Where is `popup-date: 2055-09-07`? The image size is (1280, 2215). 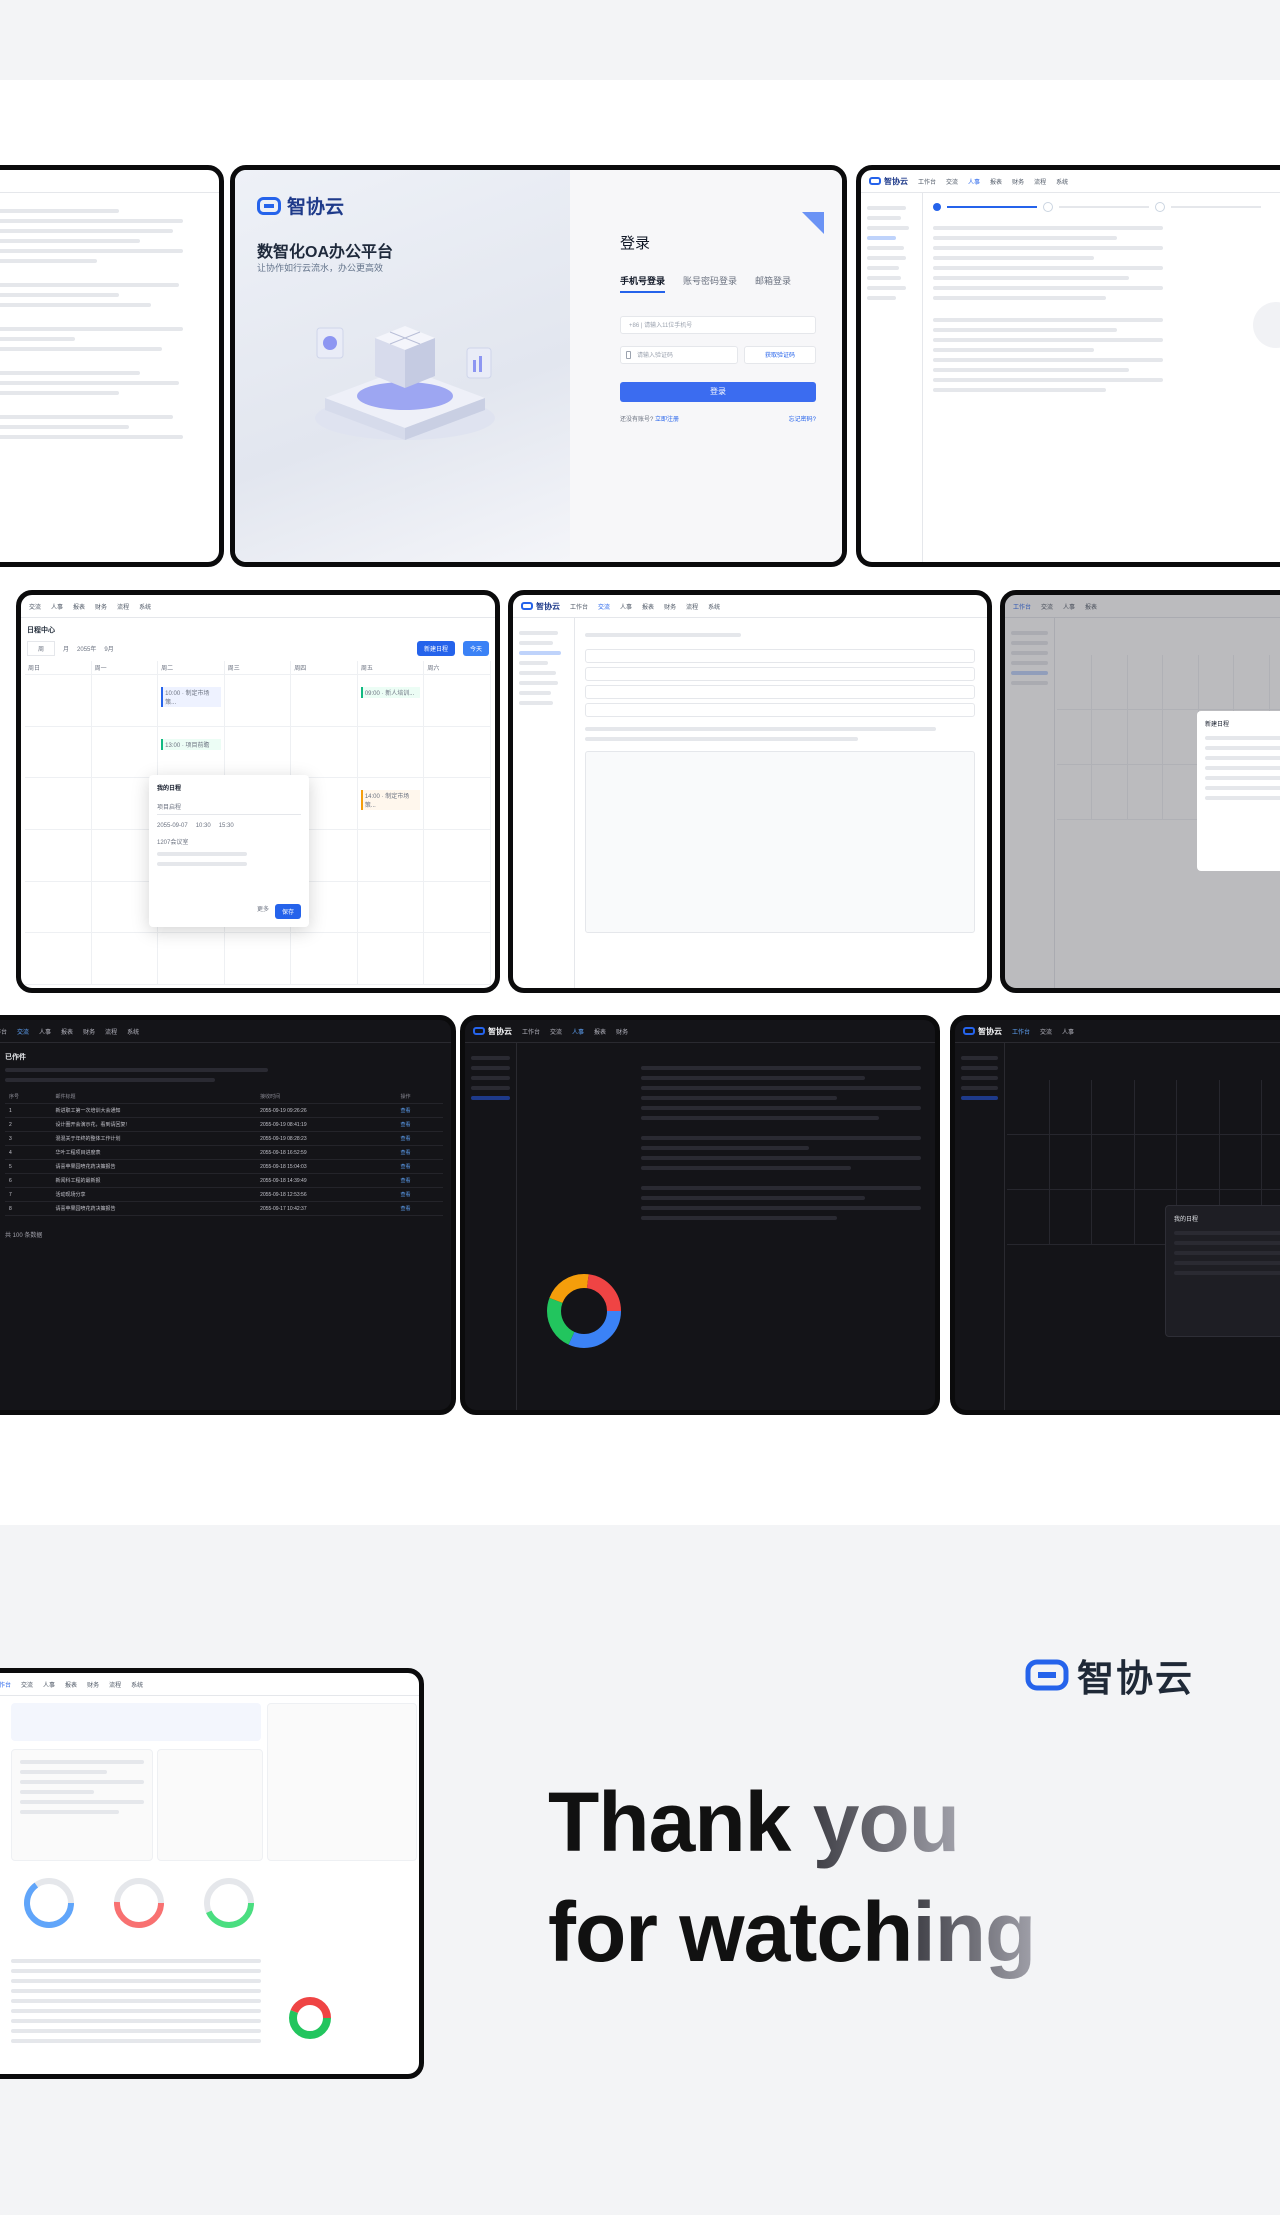
popup-date: 2055-09-07 is located at coordinates (172, 826).